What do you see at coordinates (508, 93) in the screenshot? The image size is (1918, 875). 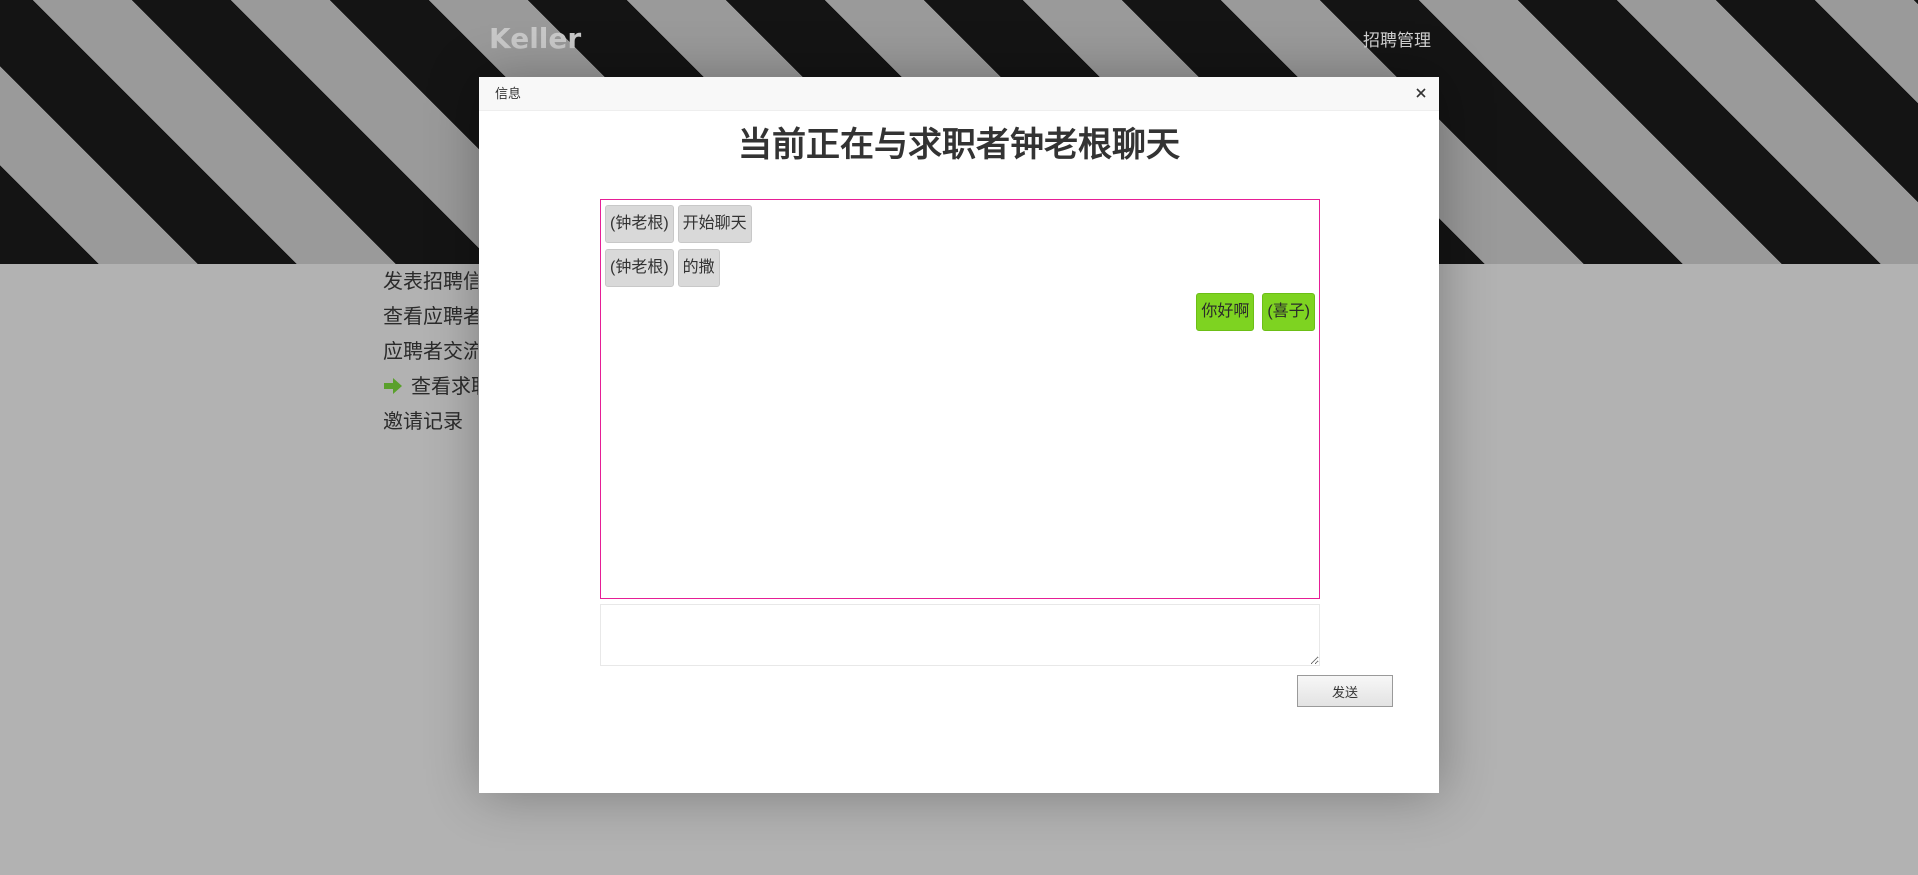 I see `dialog-title: 信息` at bounding box center [508, 93].